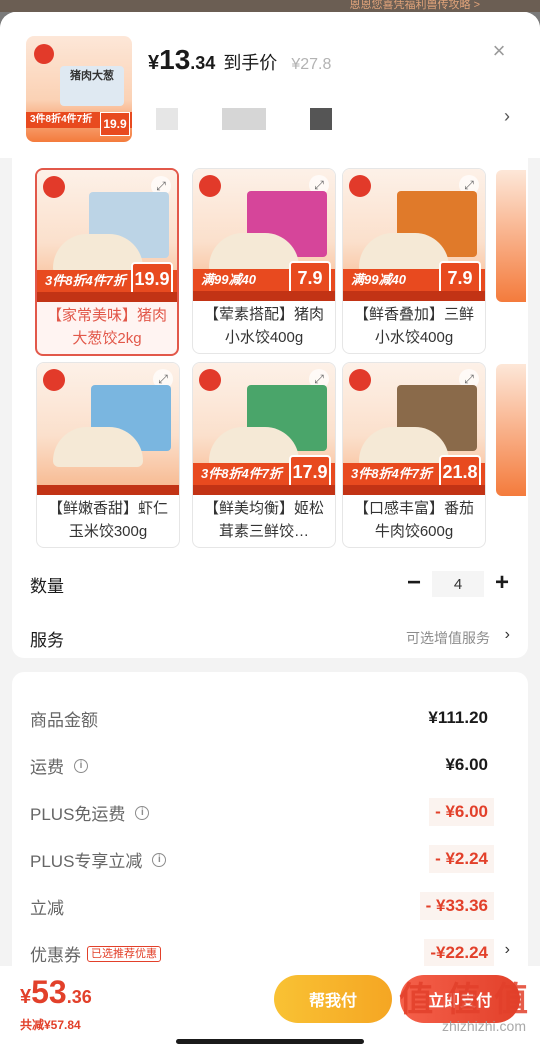 Image resolution: width=540 pixels, height=1053 pixels. Describe the element at coordinates (311, 64) in the screenshot. I see `original-price: ¥27.8` at that location.